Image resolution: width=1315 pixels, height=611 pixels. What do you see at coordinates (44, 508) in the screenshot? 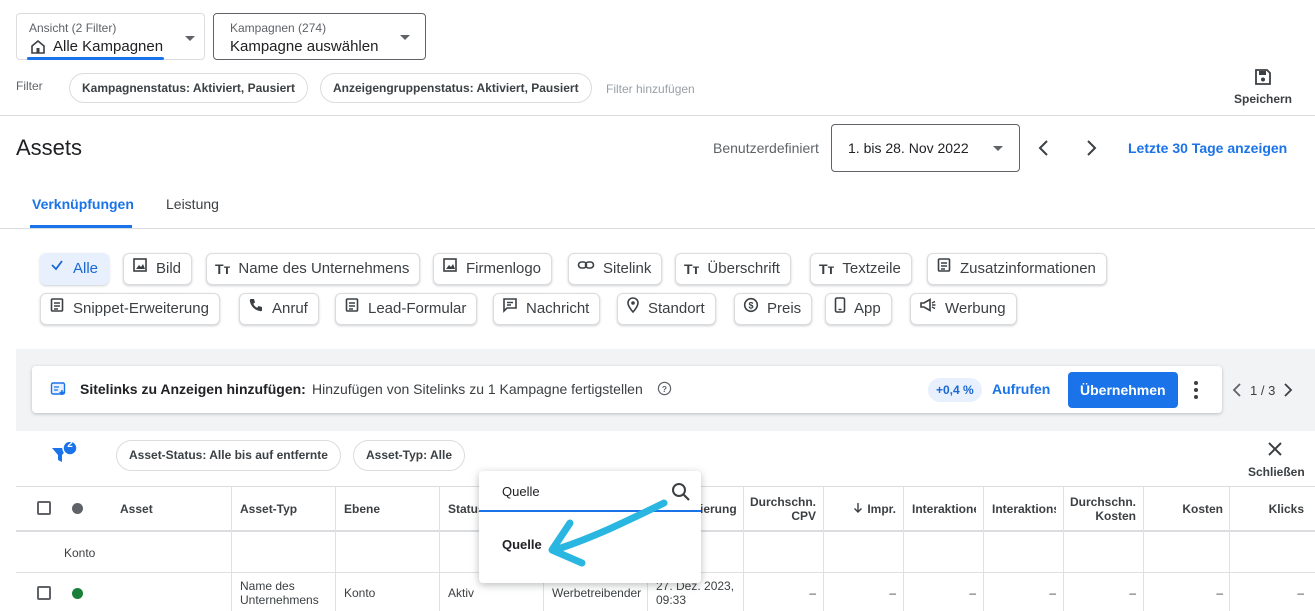
I see `select-all-checkbox` at bounding box center [44, 508].